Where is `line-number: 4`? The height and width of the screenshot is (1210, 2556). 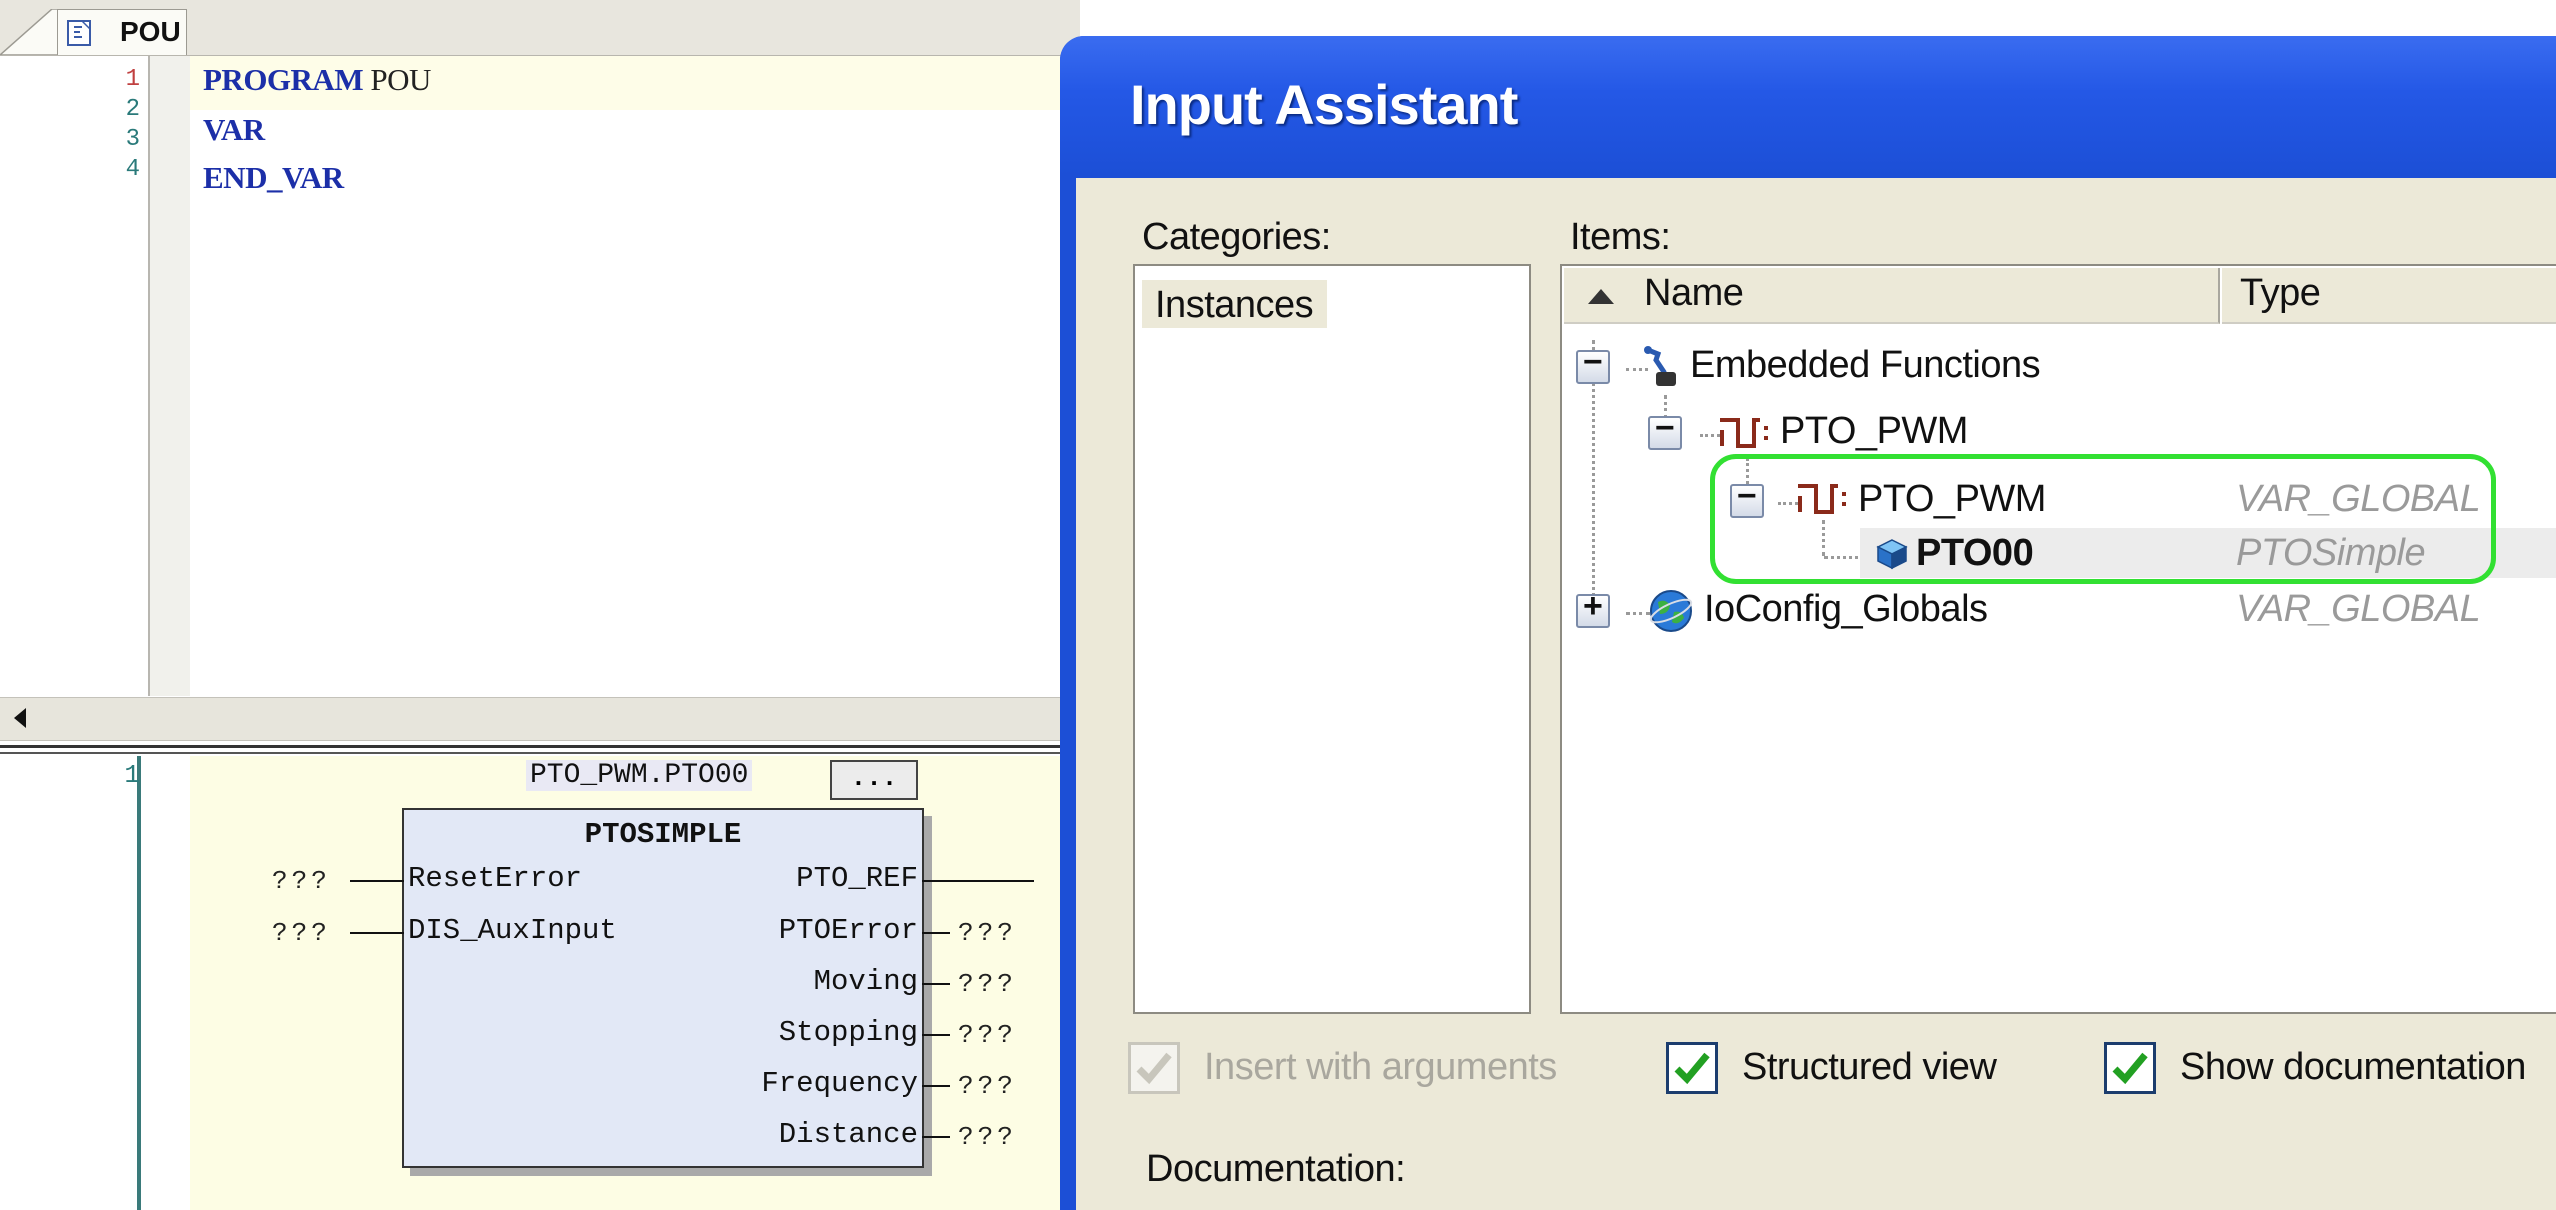
line-number: 4 is located at coordinates (132, 169).